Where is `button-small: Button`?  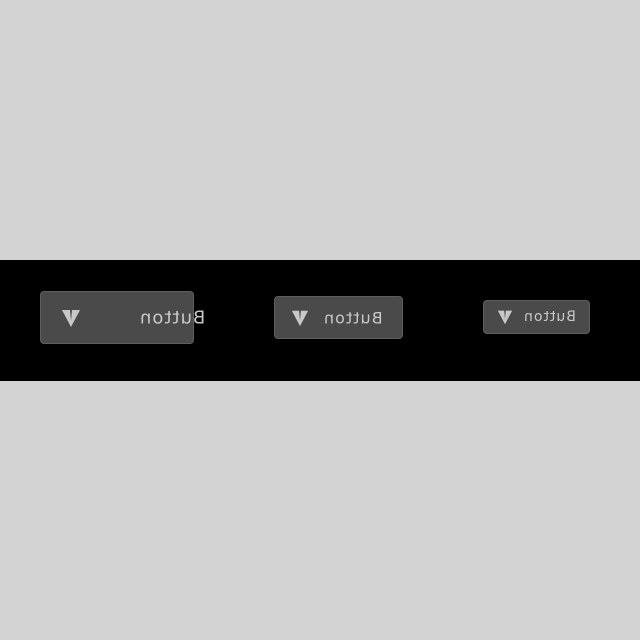 button-small: Button is located at coordinates (536, 317).